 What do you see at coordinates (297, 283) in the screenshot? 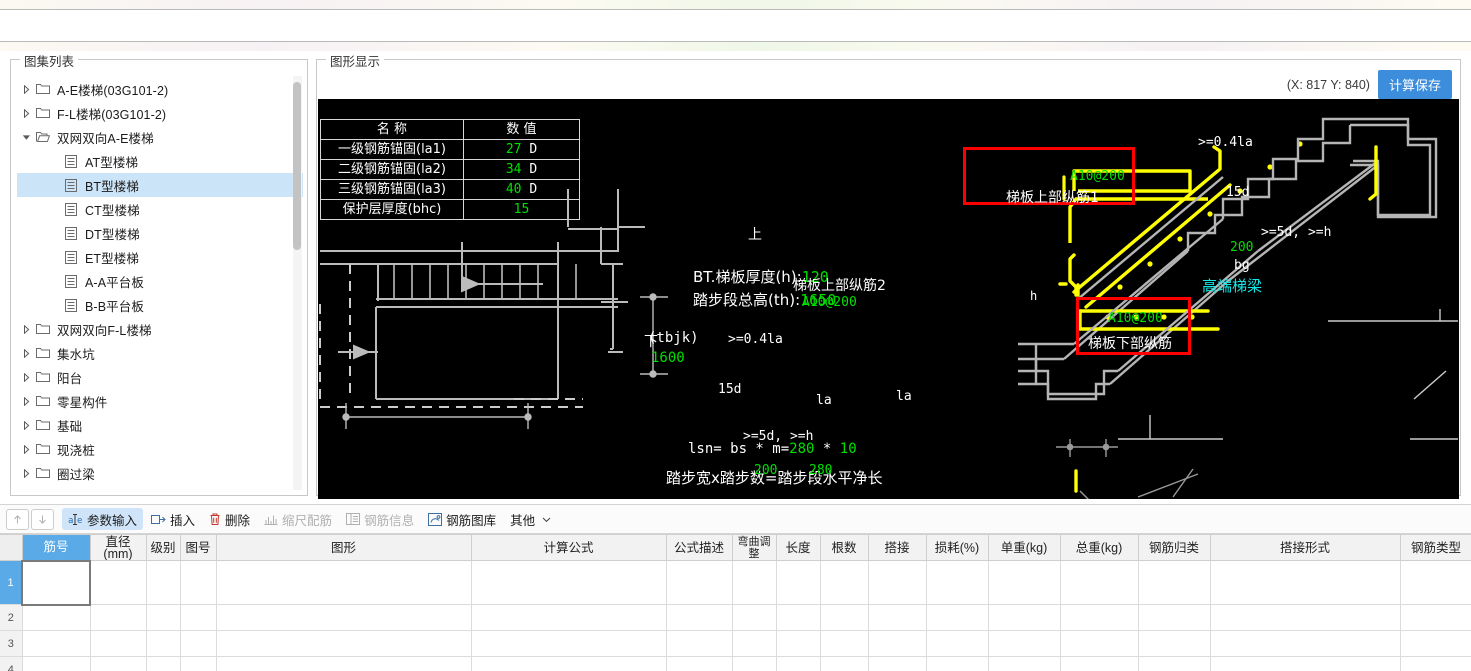
I see `tree-scrollbar` at bounding box center [297, 283].